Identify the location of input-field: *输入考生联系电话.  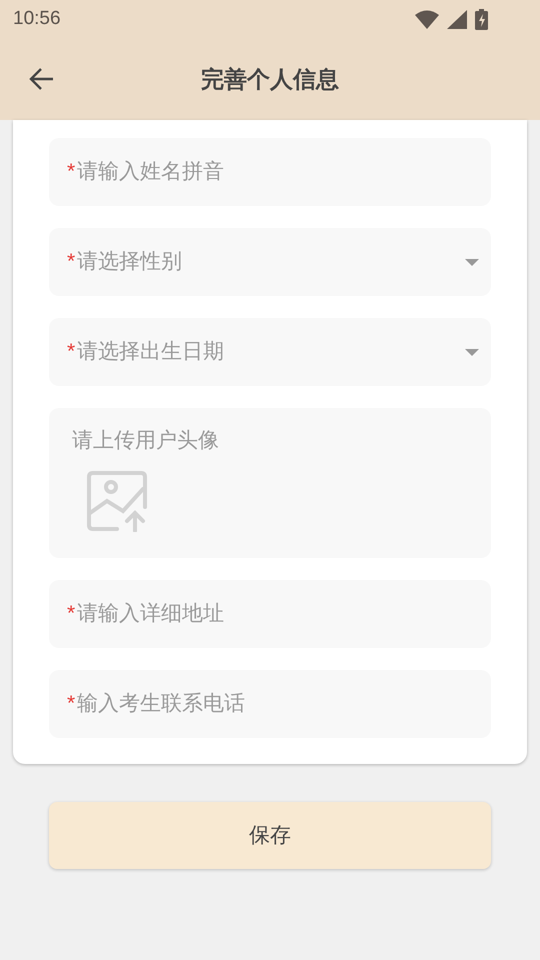
(270, 704).